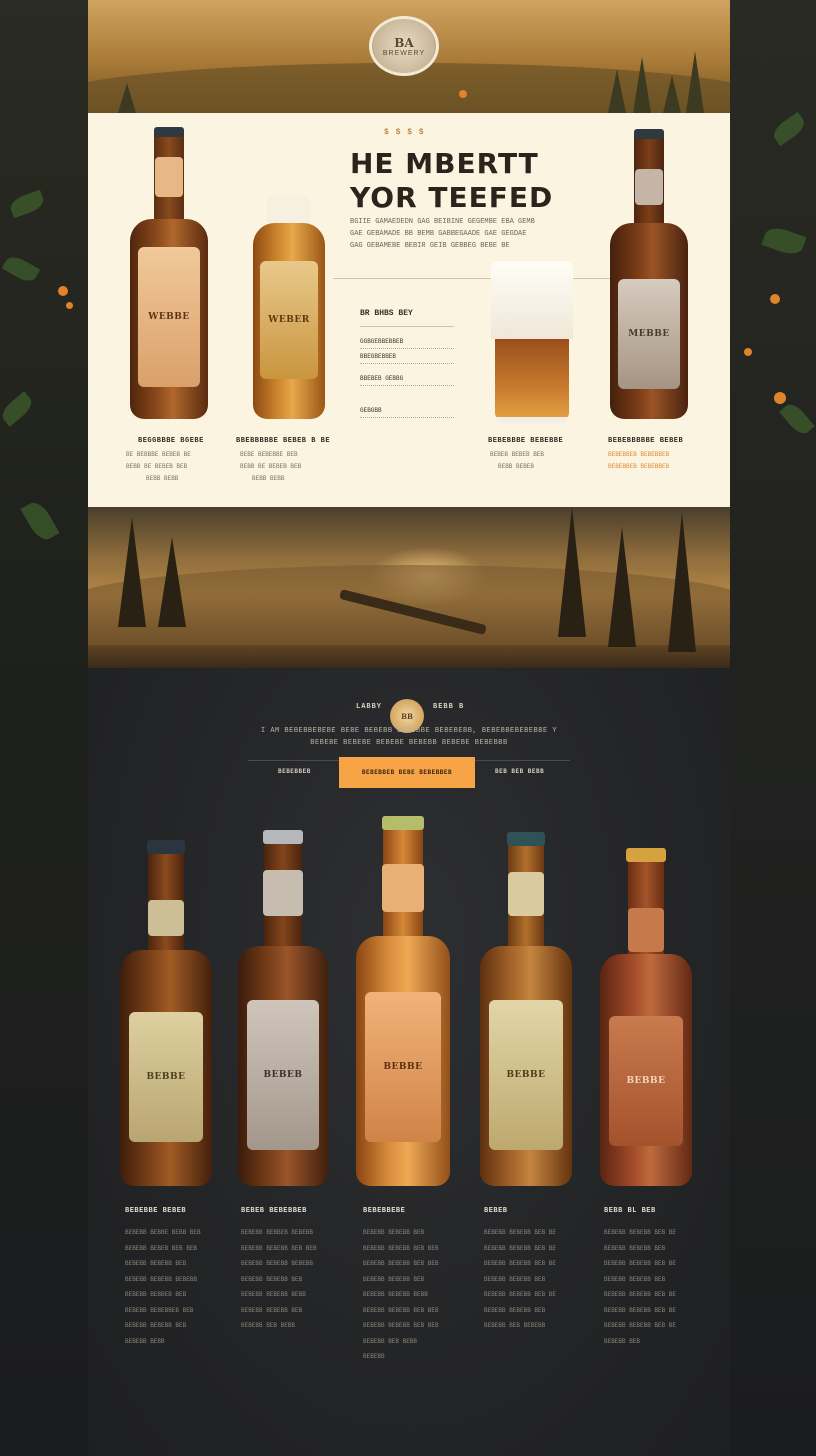 The width and height of the screenshot is (816, 1456). What do you see at coordinates (404, 42) in the screenshot?
I see `badge-title: BA` at bounding box center [404, 42].